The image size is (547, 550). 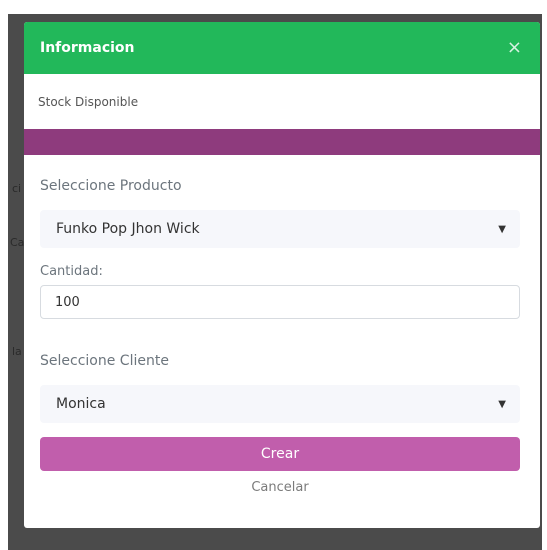 What do you see at coordinates (128, 229) in the screenshot?
I see `producto-selected-value: Funko Pop Jhon Wick` at bounding box center [128, 229].